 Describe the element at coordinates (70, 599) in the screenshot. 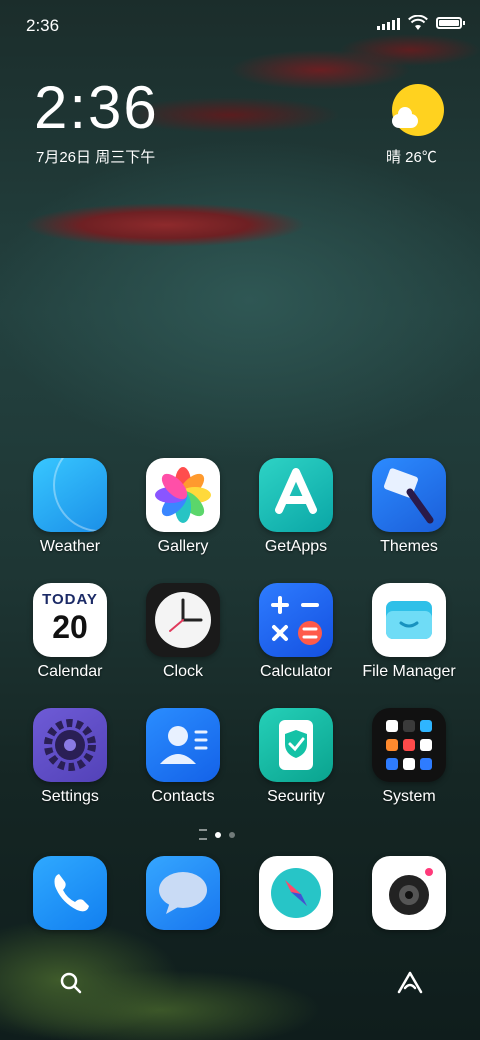

I see `calendar-icon-day-word: TODAY` at that location.